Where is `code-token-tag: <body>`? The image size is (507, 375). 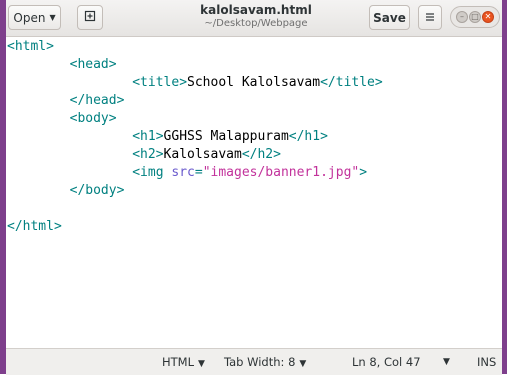
code-token-tag: <body> is located at coordinates (93, 118).